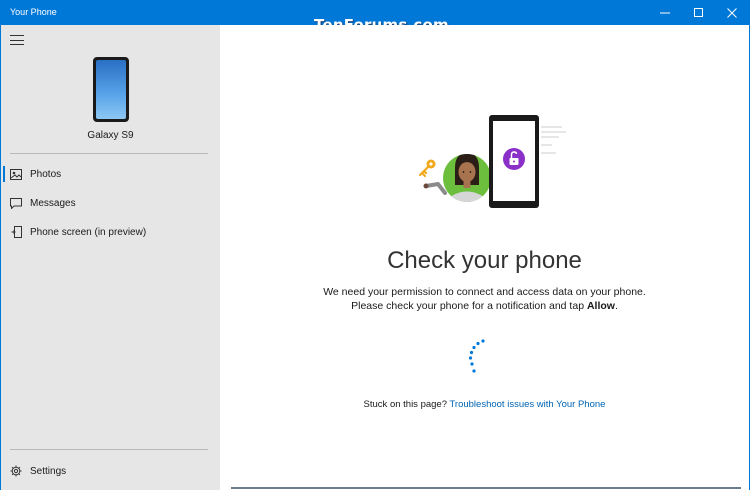 The image size is (750, 490). What do you see at coordinates (406, 404) in the screenshot?
I see `stuck-text: Stuck on this page?` at bounding box center [406, 404].